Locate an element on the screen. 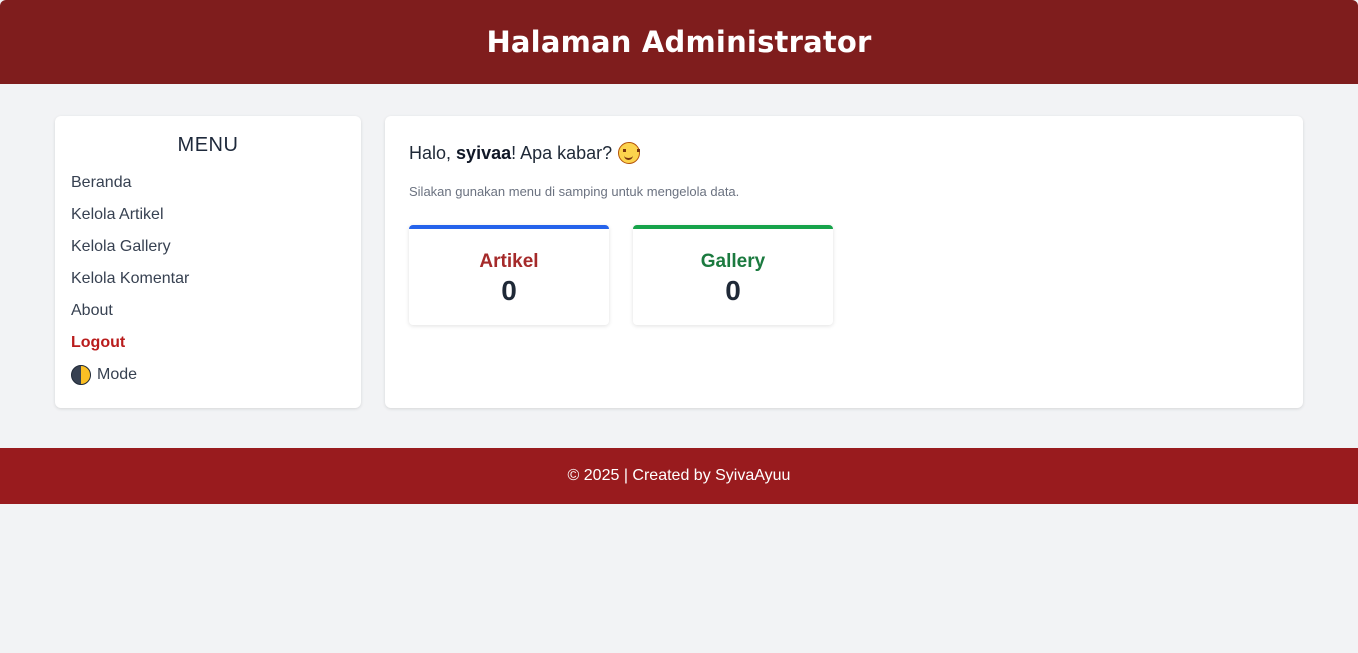 The image size is (1358, 653). page-footer: © 2025 | Created by SyivaAyuu is located at coordinates (679, 476).